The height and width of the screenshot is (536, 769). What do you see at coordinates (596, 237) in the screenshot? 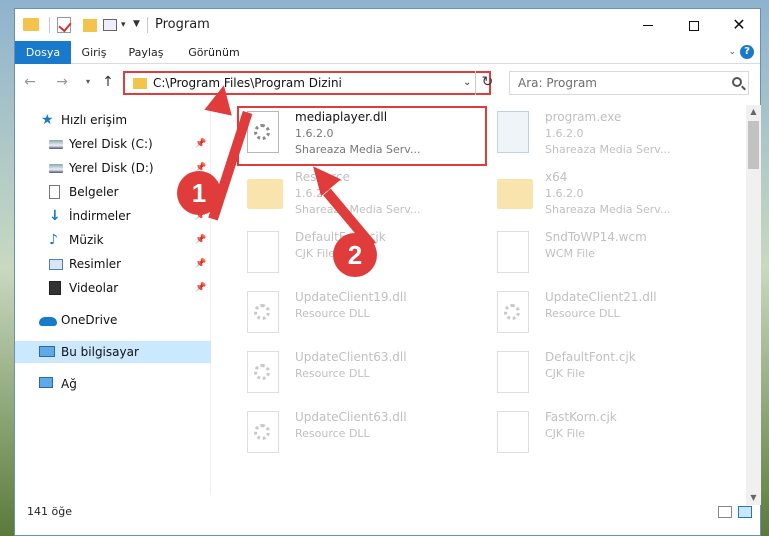
I see `file-name: SndToWP14.wcm` at bounding box center [596, 237].